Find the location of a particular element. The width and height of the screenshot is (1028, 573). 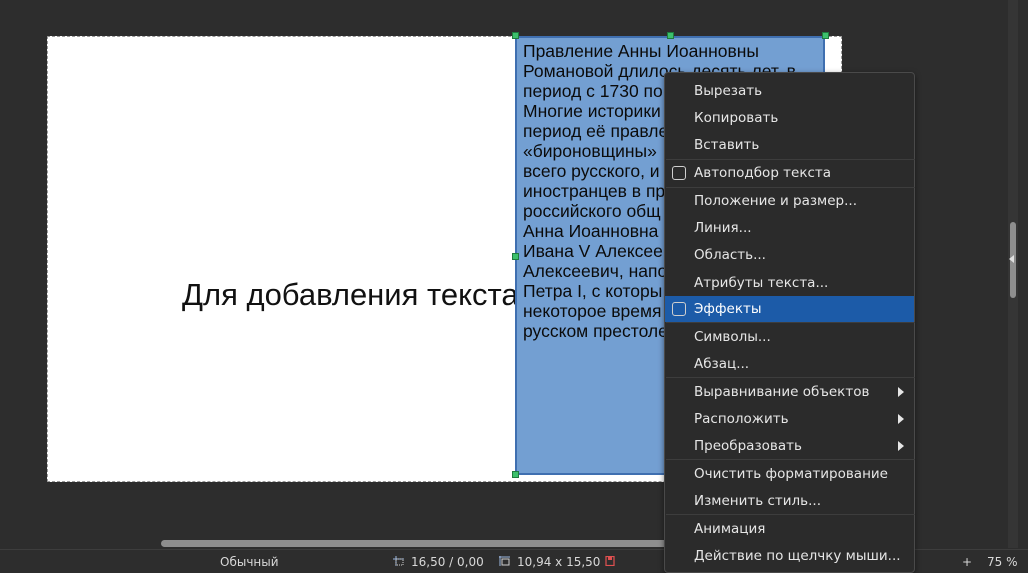

menu-item-label: Автоподбор текста is located at coordinates (763, 173).